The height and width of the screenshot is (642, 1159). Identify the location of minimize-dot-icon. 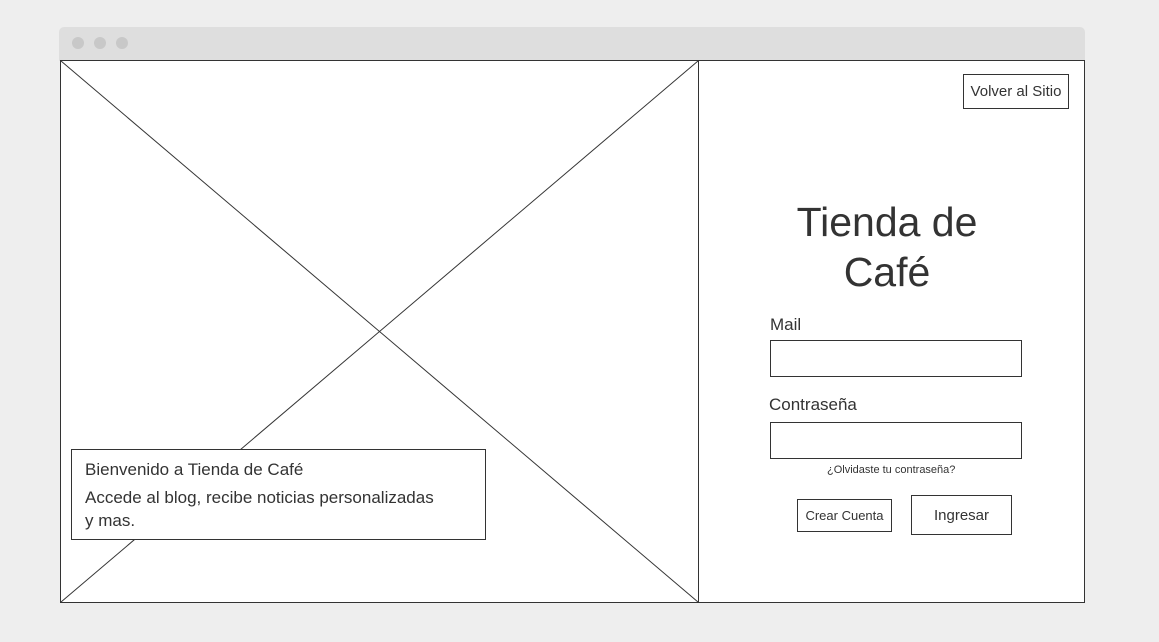
(100, 43).